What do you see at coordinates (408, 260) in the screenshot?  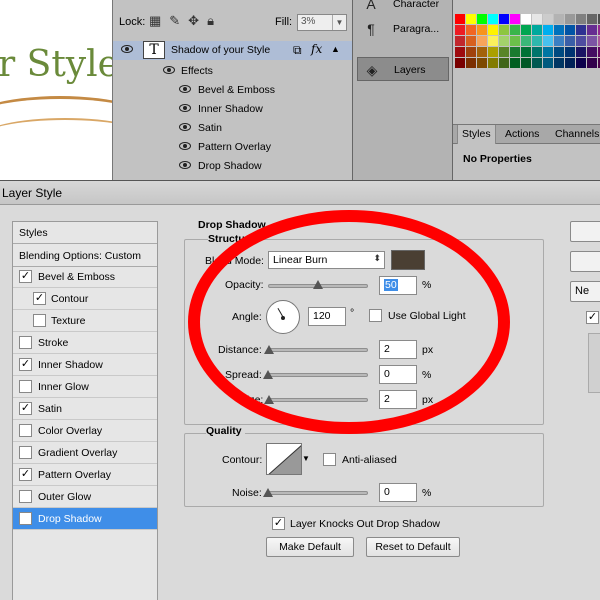 I see `shadow-color-swatch` at bounding box center [408, 260].